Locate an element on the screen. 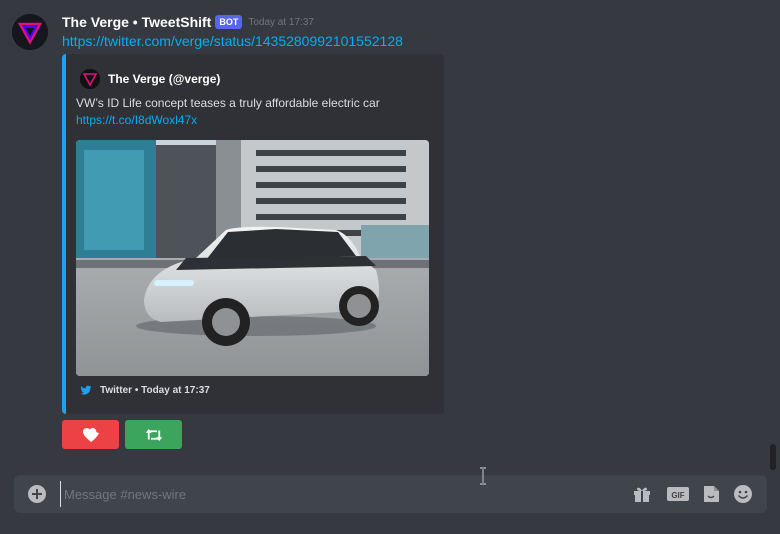 The height and width of the screenshot is (534, 780). gif-label: GIF is located at coordinates (677, 495).